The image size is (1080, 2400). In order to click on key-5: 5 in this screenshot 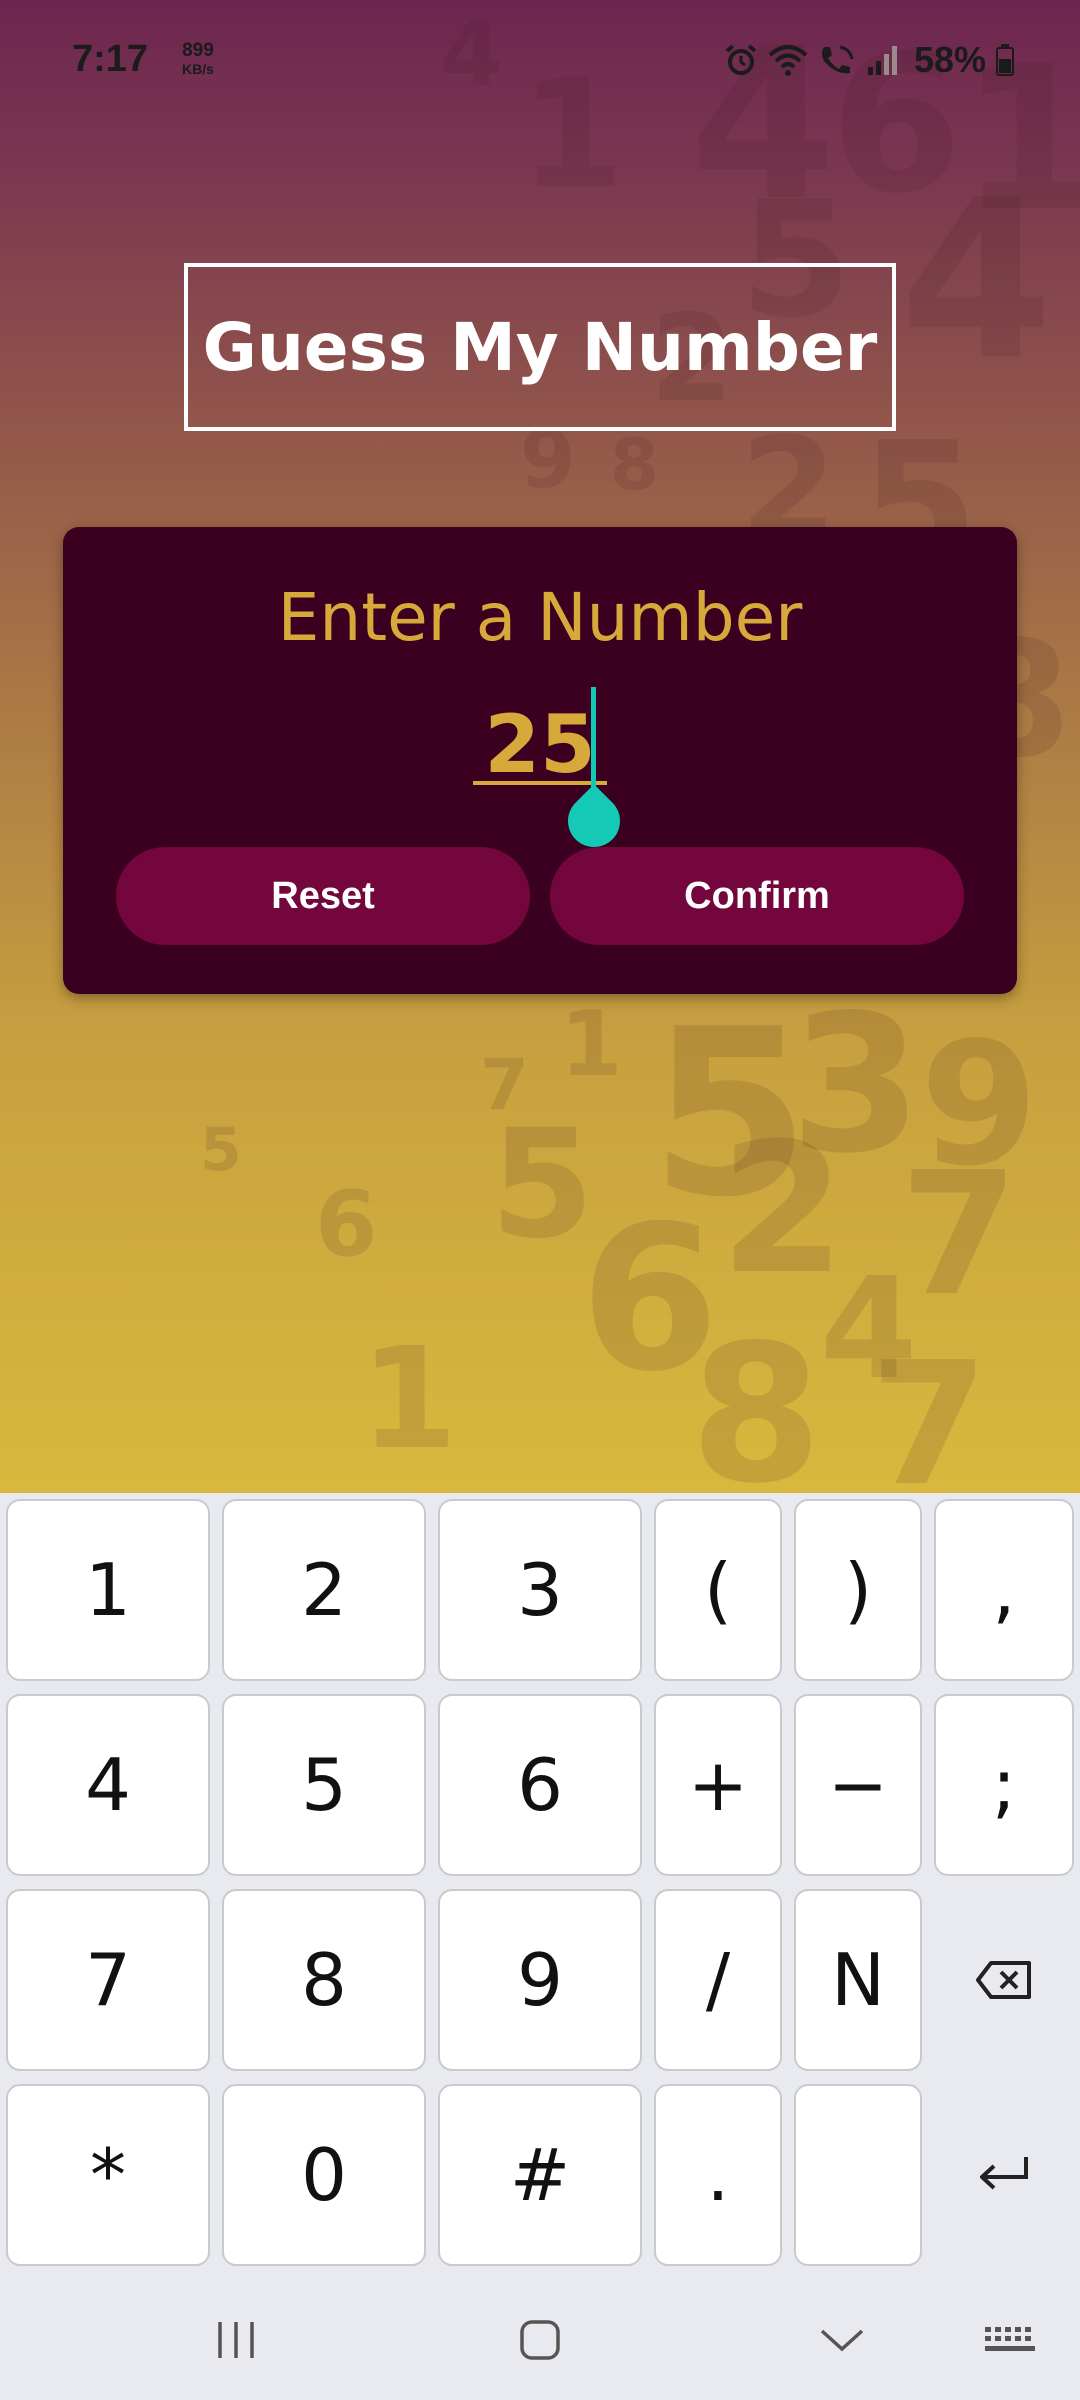, I will do `click(324, 1785)`.